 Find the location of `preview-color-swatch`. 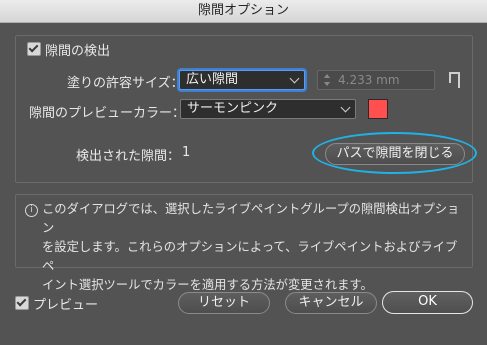

preview-color-swatch is located at coordinates (378, 109).